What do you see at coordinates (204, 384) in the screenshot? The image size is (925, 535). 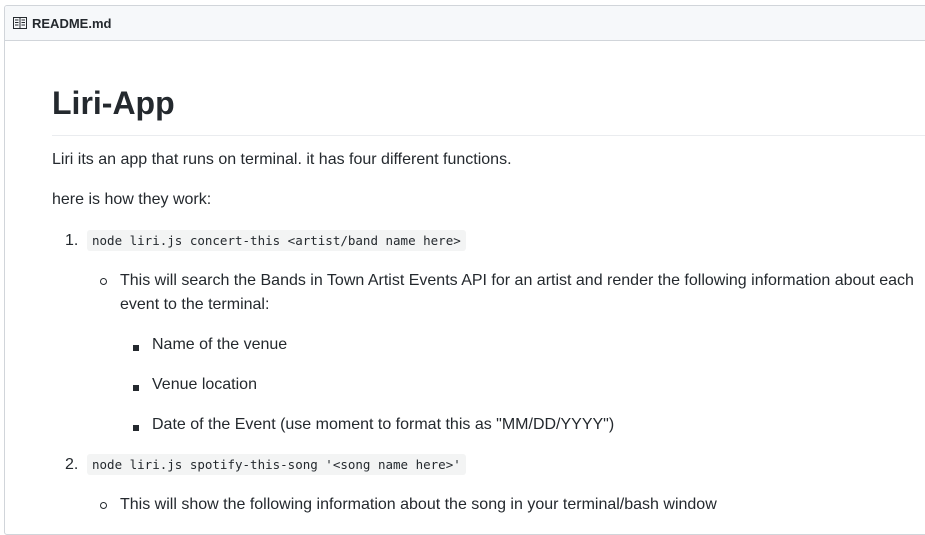 I see `detail-item: Venue location` at bounding box center [204, 384].